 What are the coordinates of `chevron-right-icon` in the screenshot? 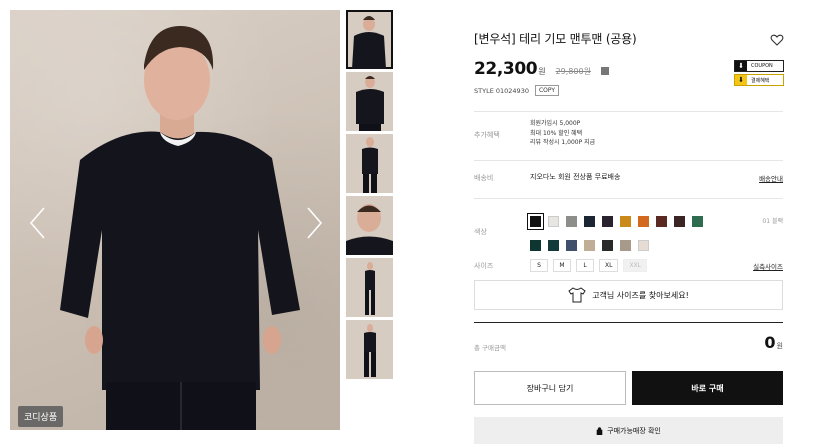 It's located at (315, 223).